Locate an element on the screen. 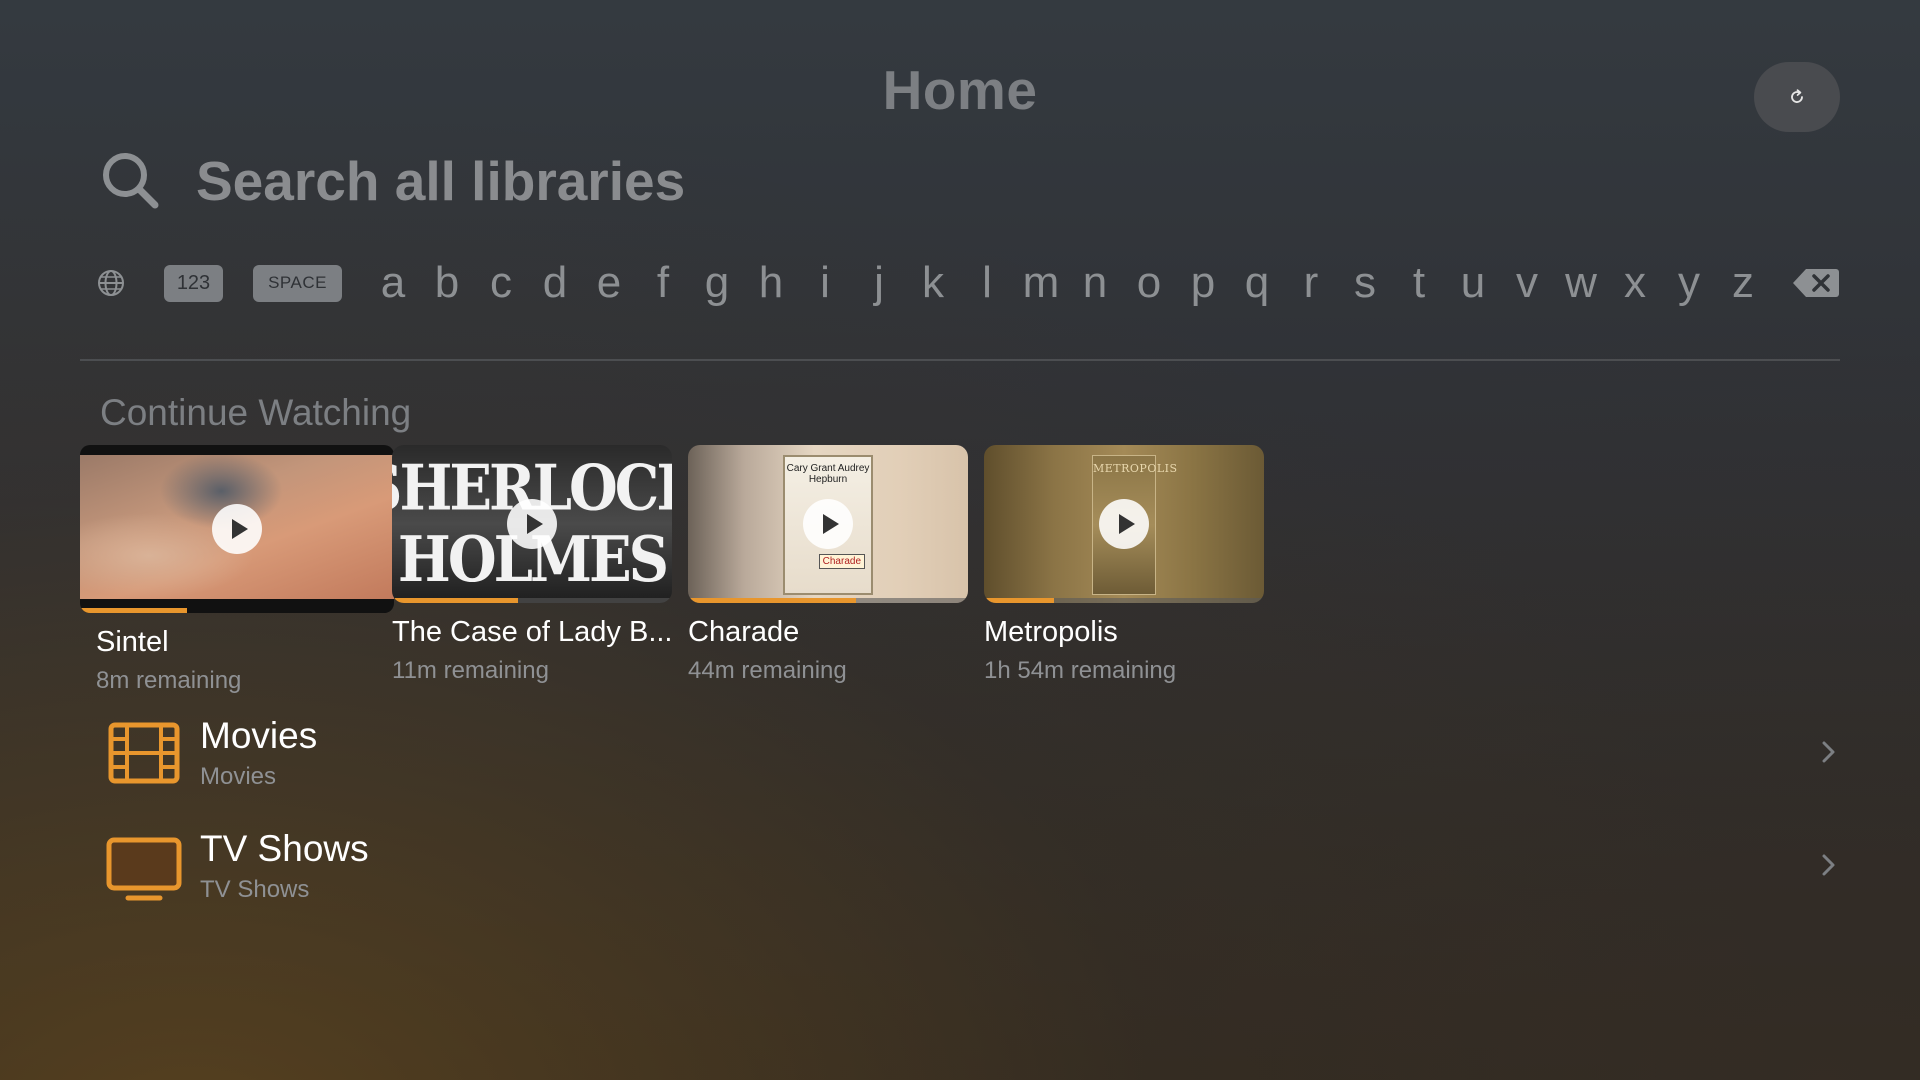 The image size is (1920, 1080). thumbnail: Cary Grant Audrey Hepburn Charade is located at coordinates (828, 524).